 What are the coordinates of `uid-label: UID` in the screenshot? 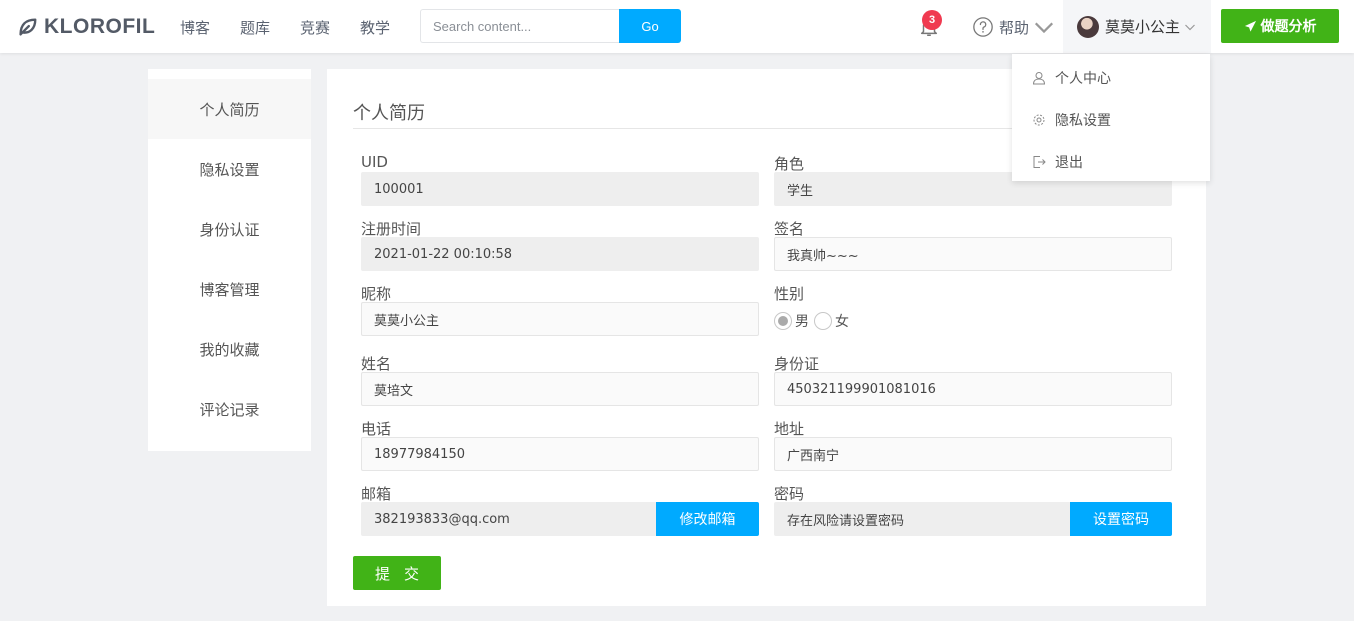 It's located at (374, 162).